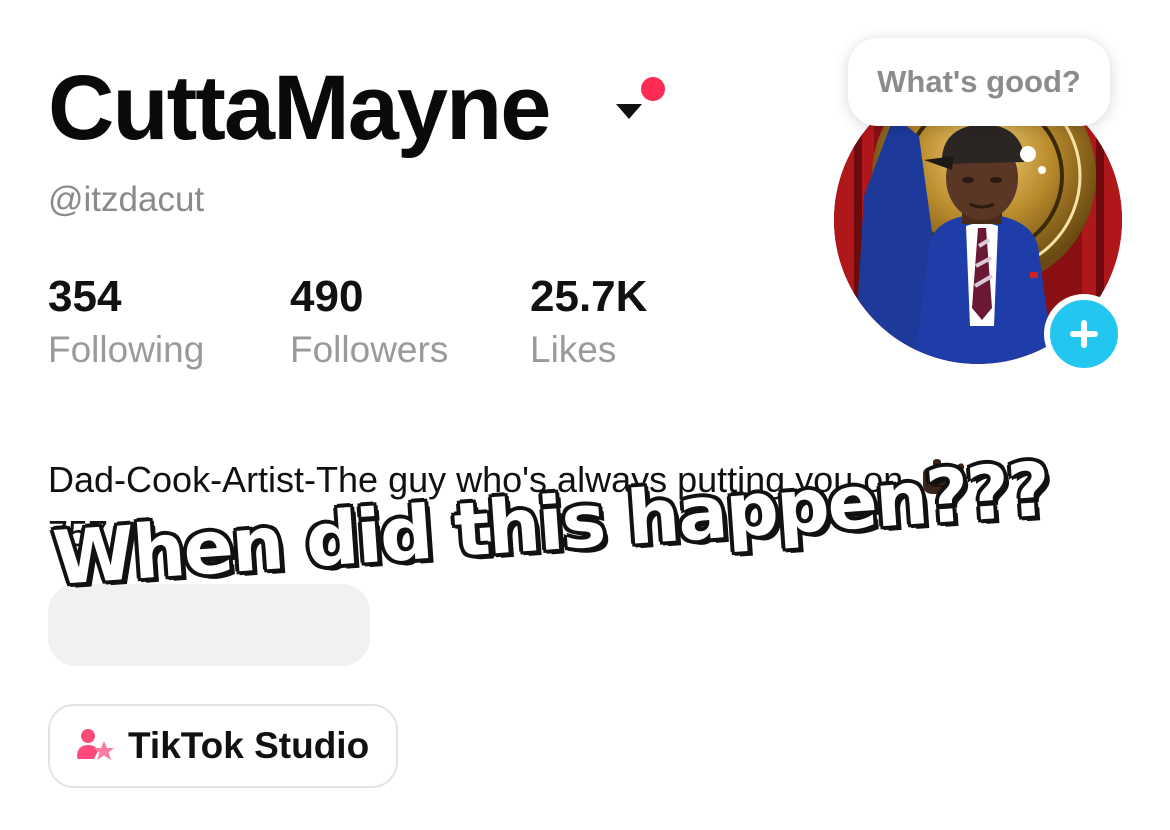 The width and height of the screenshot is (1170, 830). Describe the element at coordinates (653, 89) in the screenshot. I see `notification-dot` at that location.